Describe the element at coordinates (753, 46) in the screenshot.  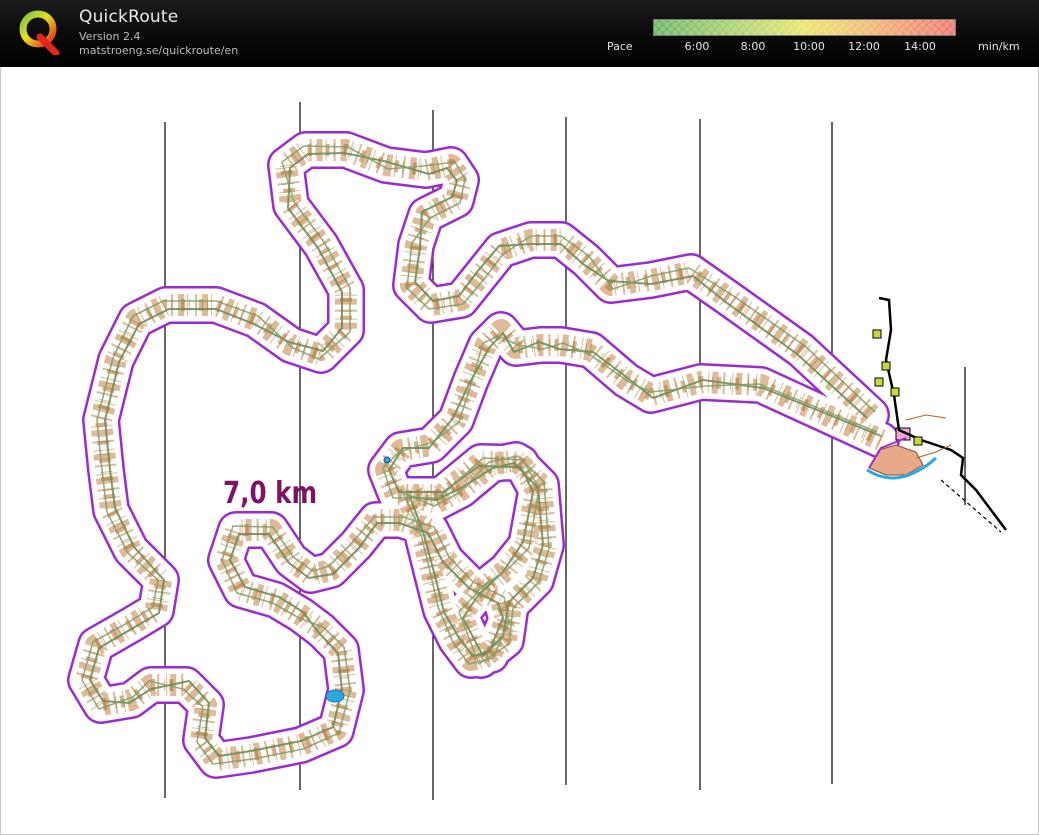
I see `pace-tick: 8:00` at that location.